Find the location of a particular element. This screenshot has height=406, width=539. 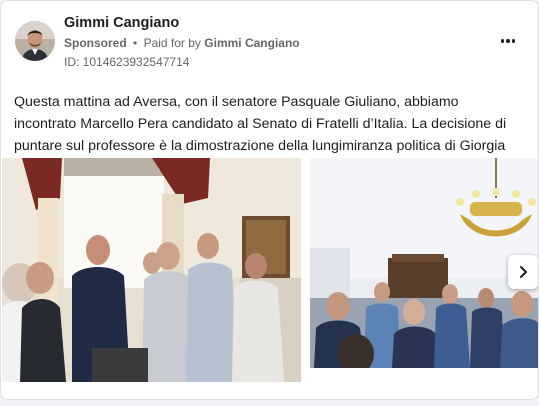

author-name: Gimmi Cangiano is located at coordinates (121, 23).